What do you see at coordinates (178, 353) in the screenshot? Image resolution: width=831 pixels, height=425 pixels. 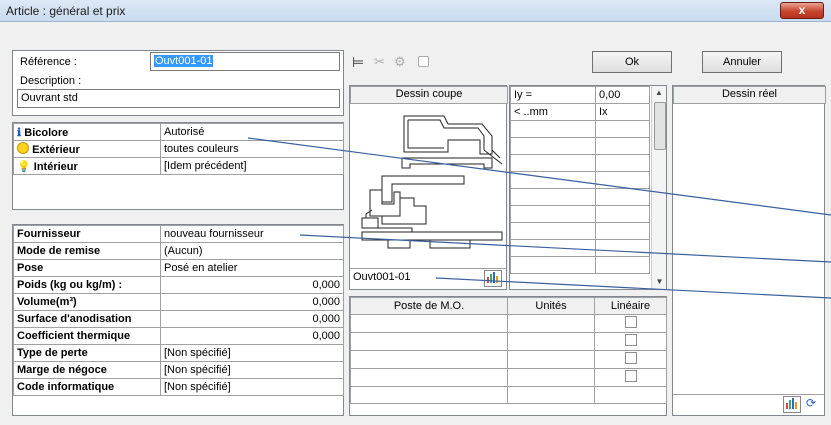 I see `prop-row: Type de perte [Non spécifié]` at bounding box center [178, 353].